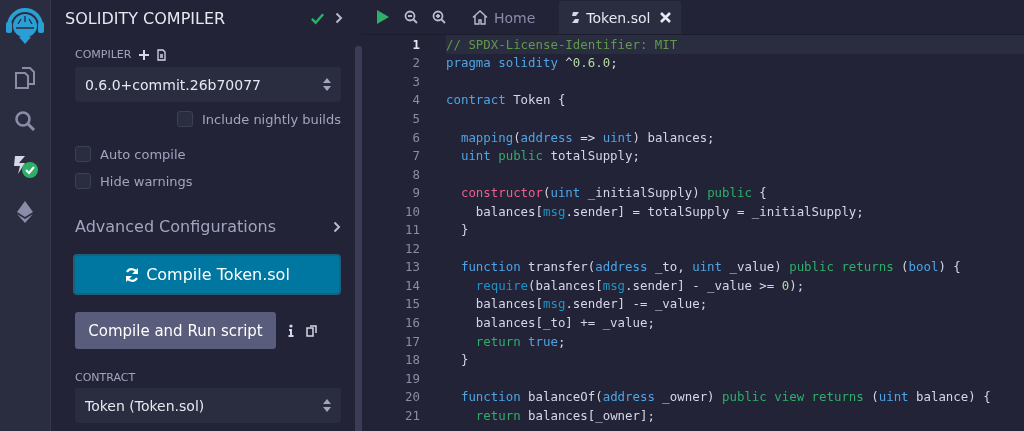 The width and height of the screenshot is (1024, 431). Describe the element at coordinates (439, 16) in the screenshot. I see `zoom-in-icon` at that location.